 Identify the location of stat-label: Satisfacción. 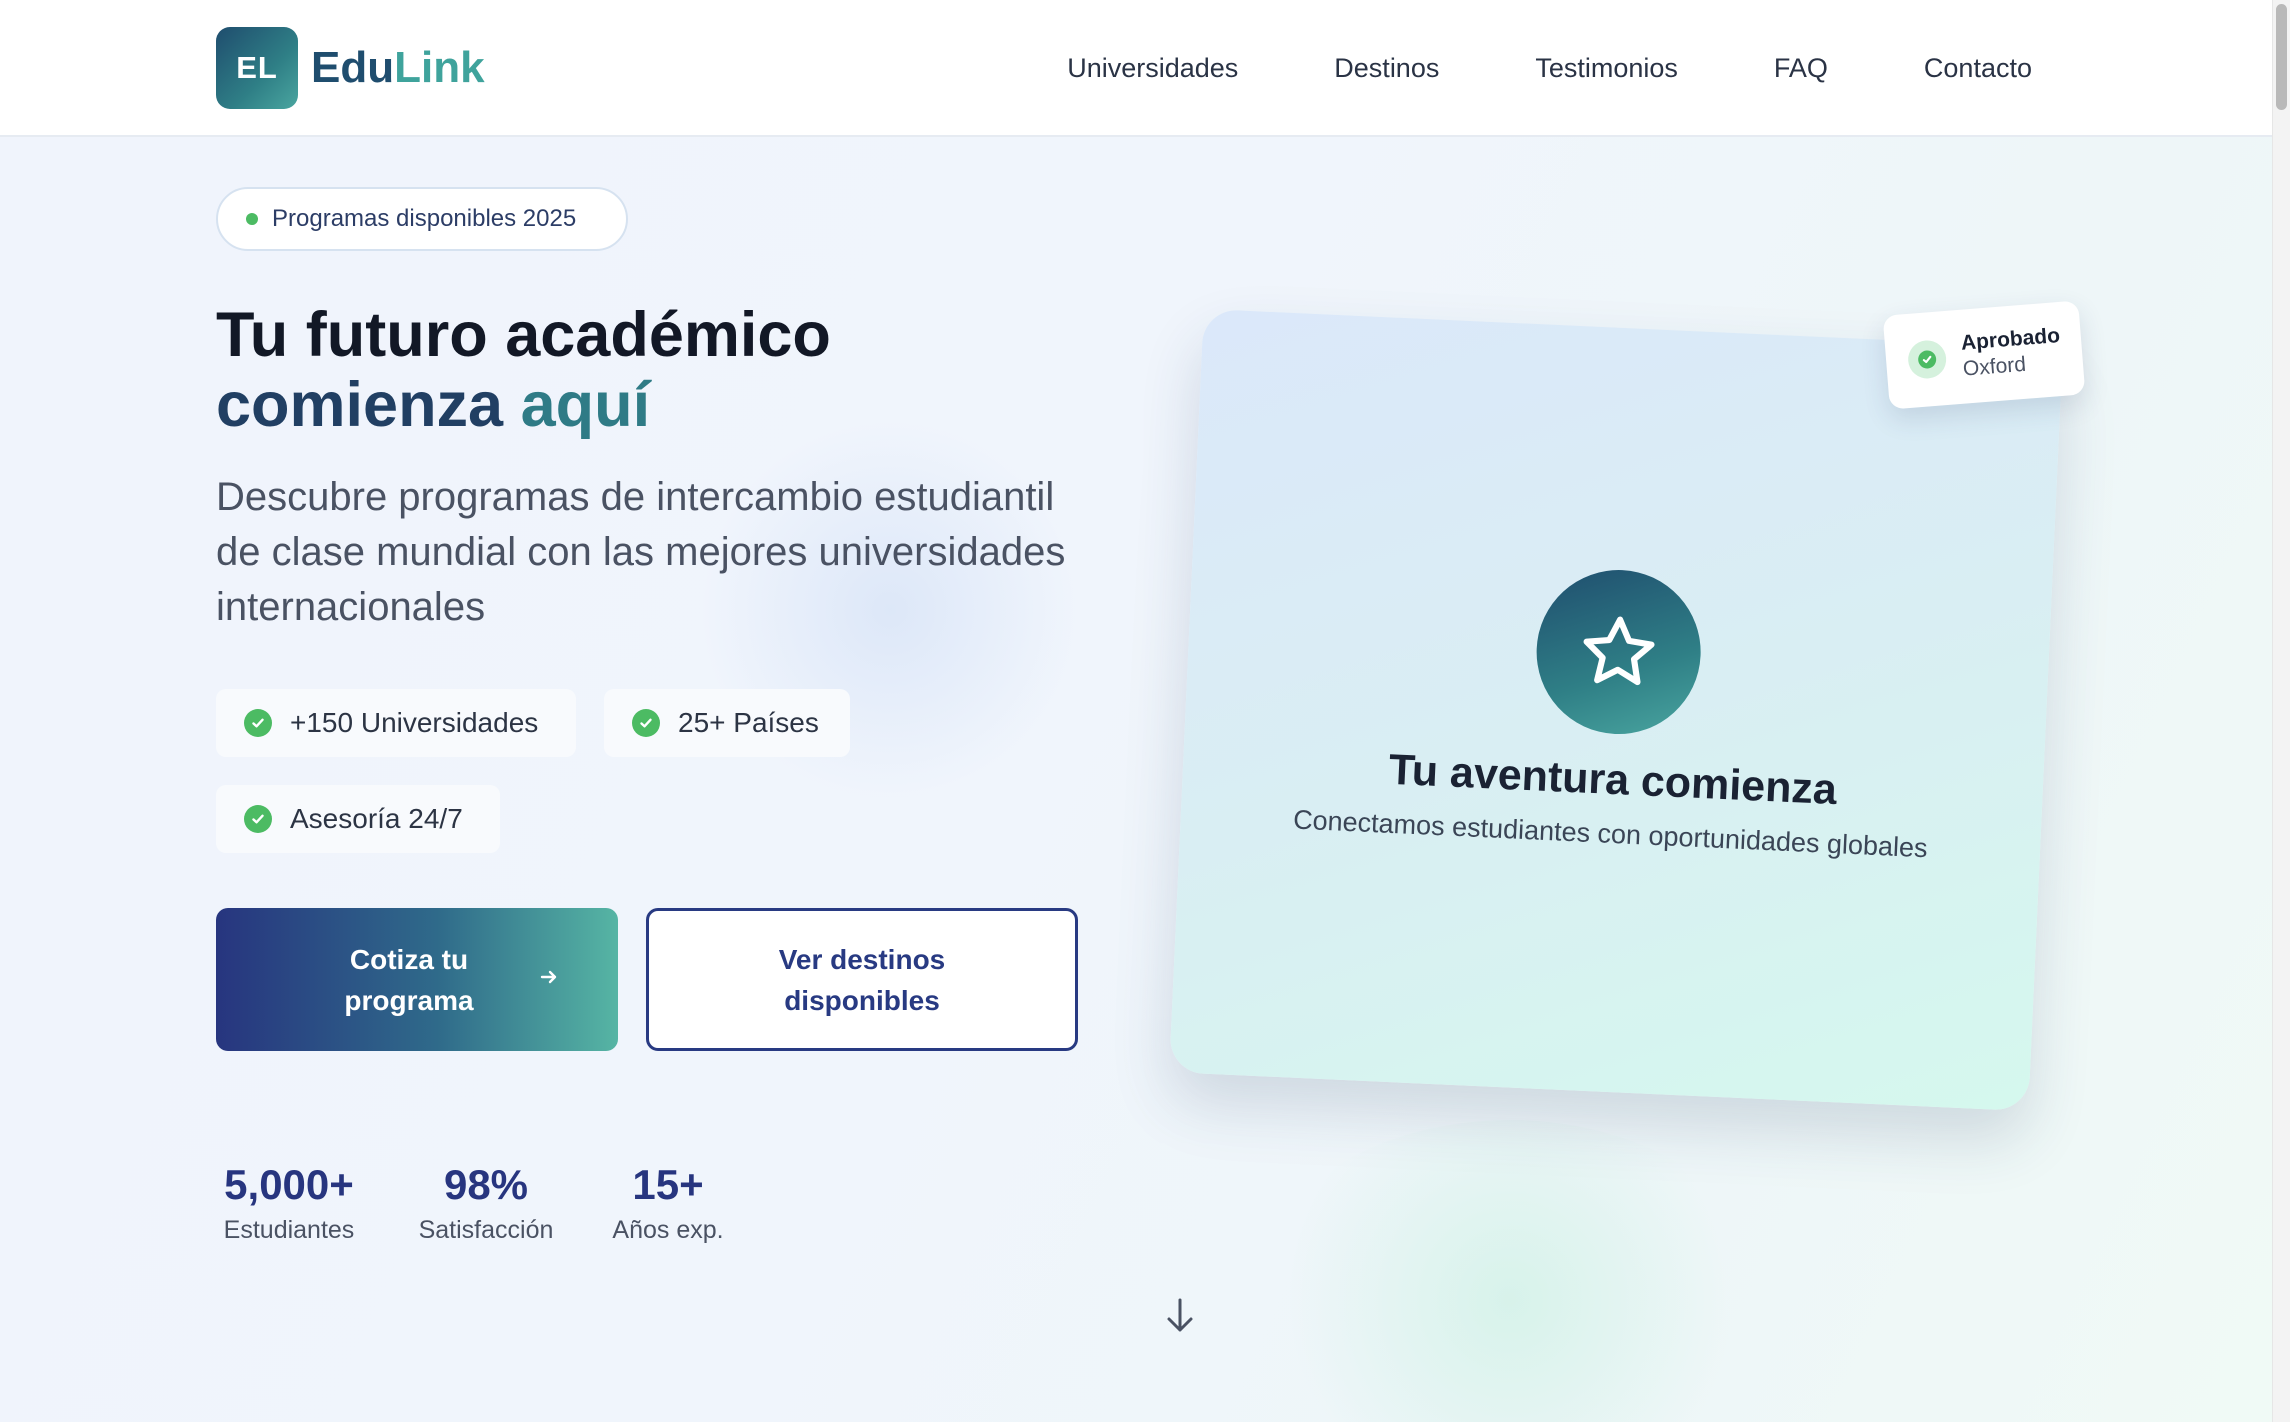
(486, 1230).